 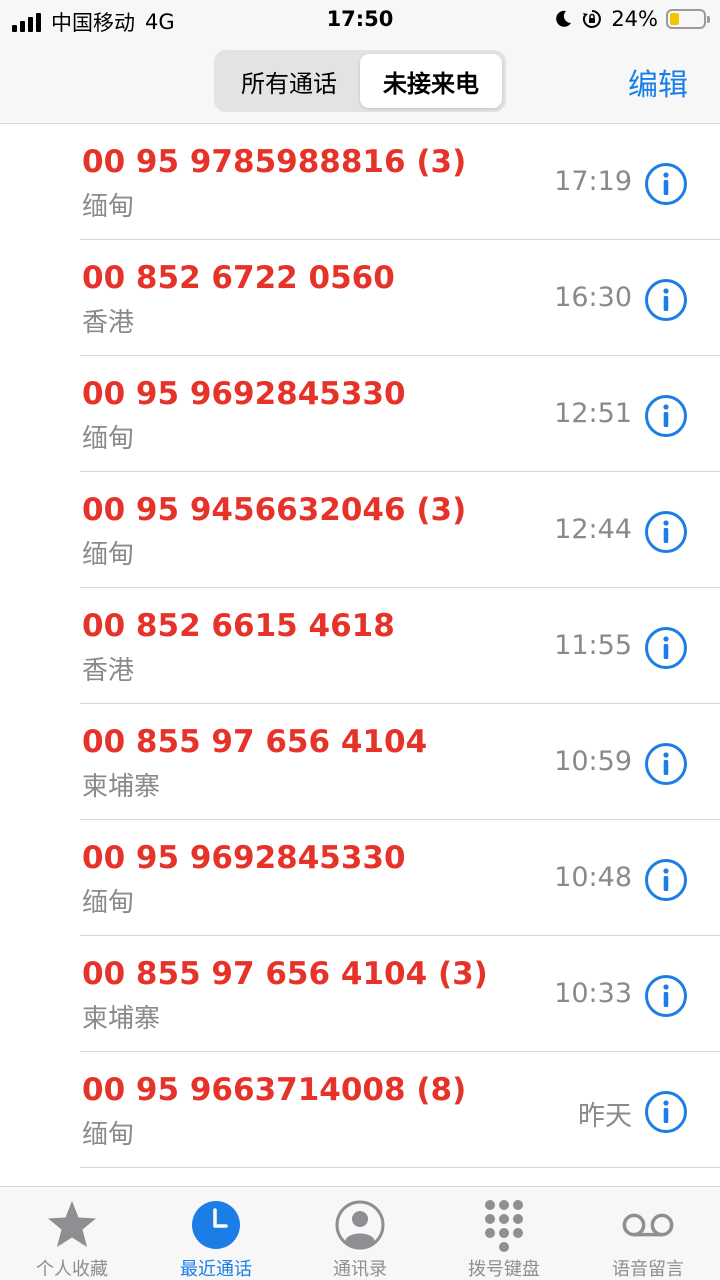 I want to click on moon-icon, so click(x=564, y=18).